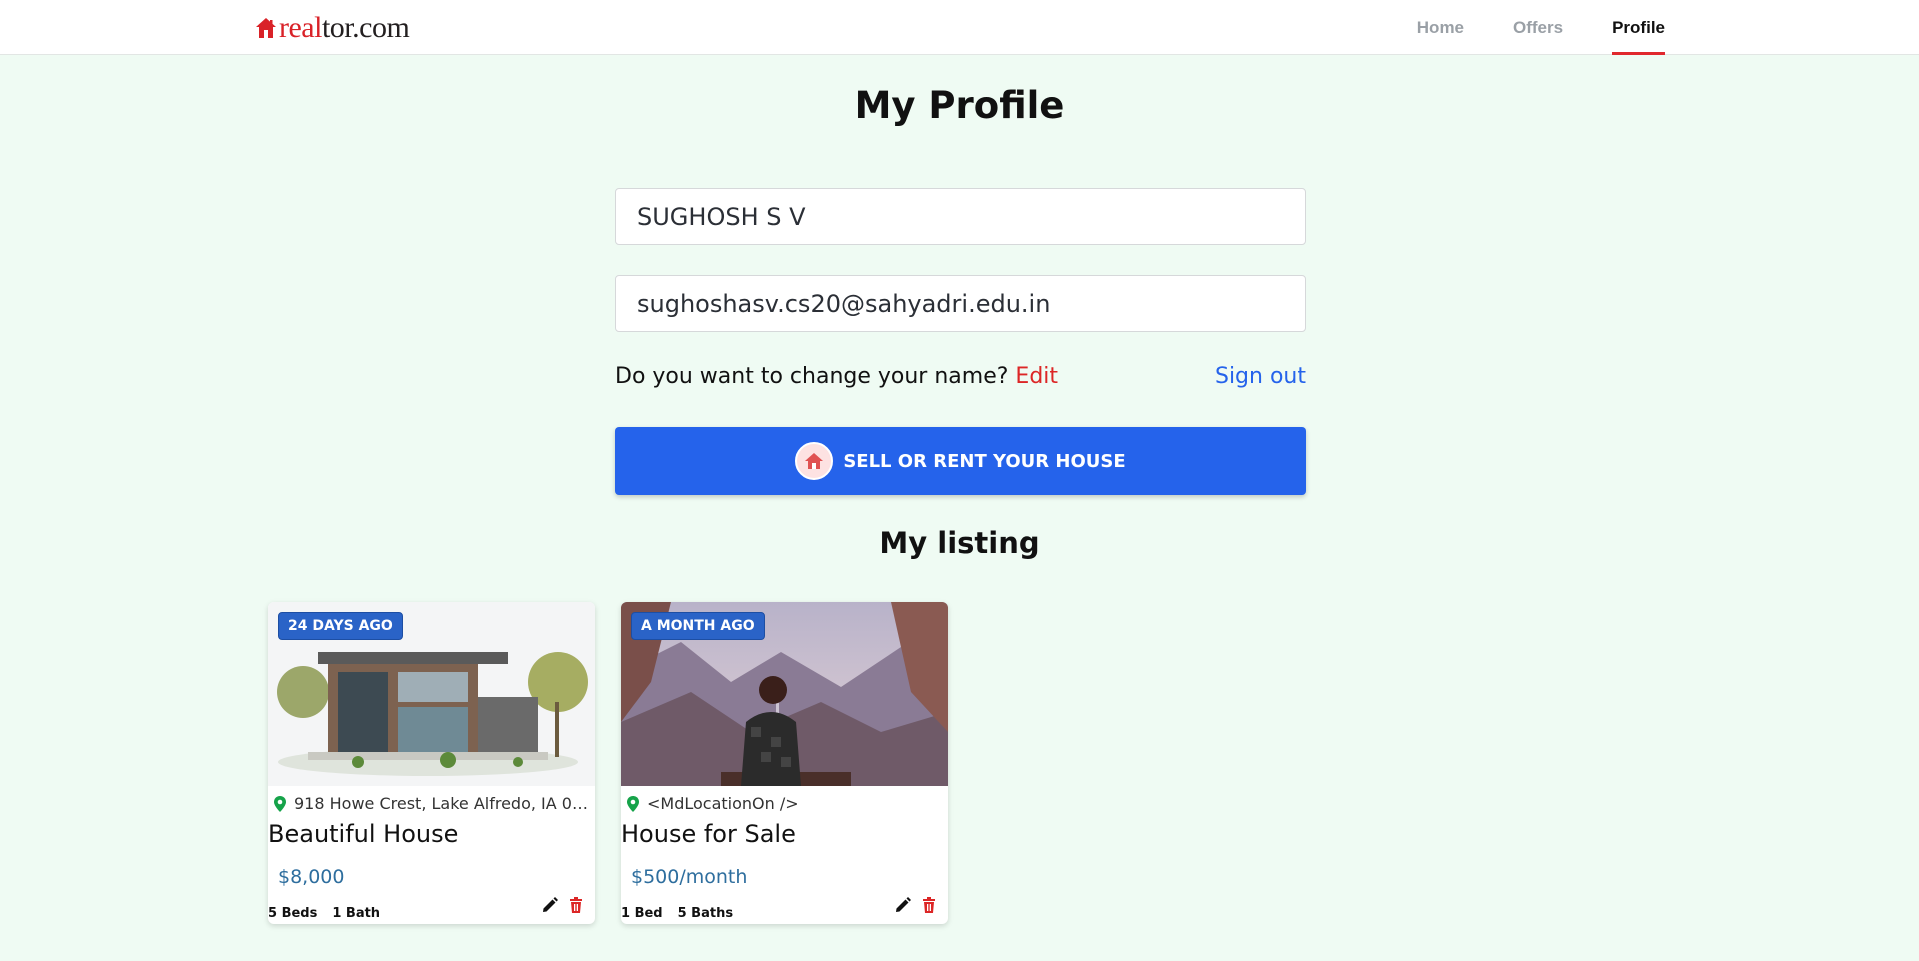  Describe the element at coordinates (814, 461) in the screenshot. I see `home-icon` at that location.